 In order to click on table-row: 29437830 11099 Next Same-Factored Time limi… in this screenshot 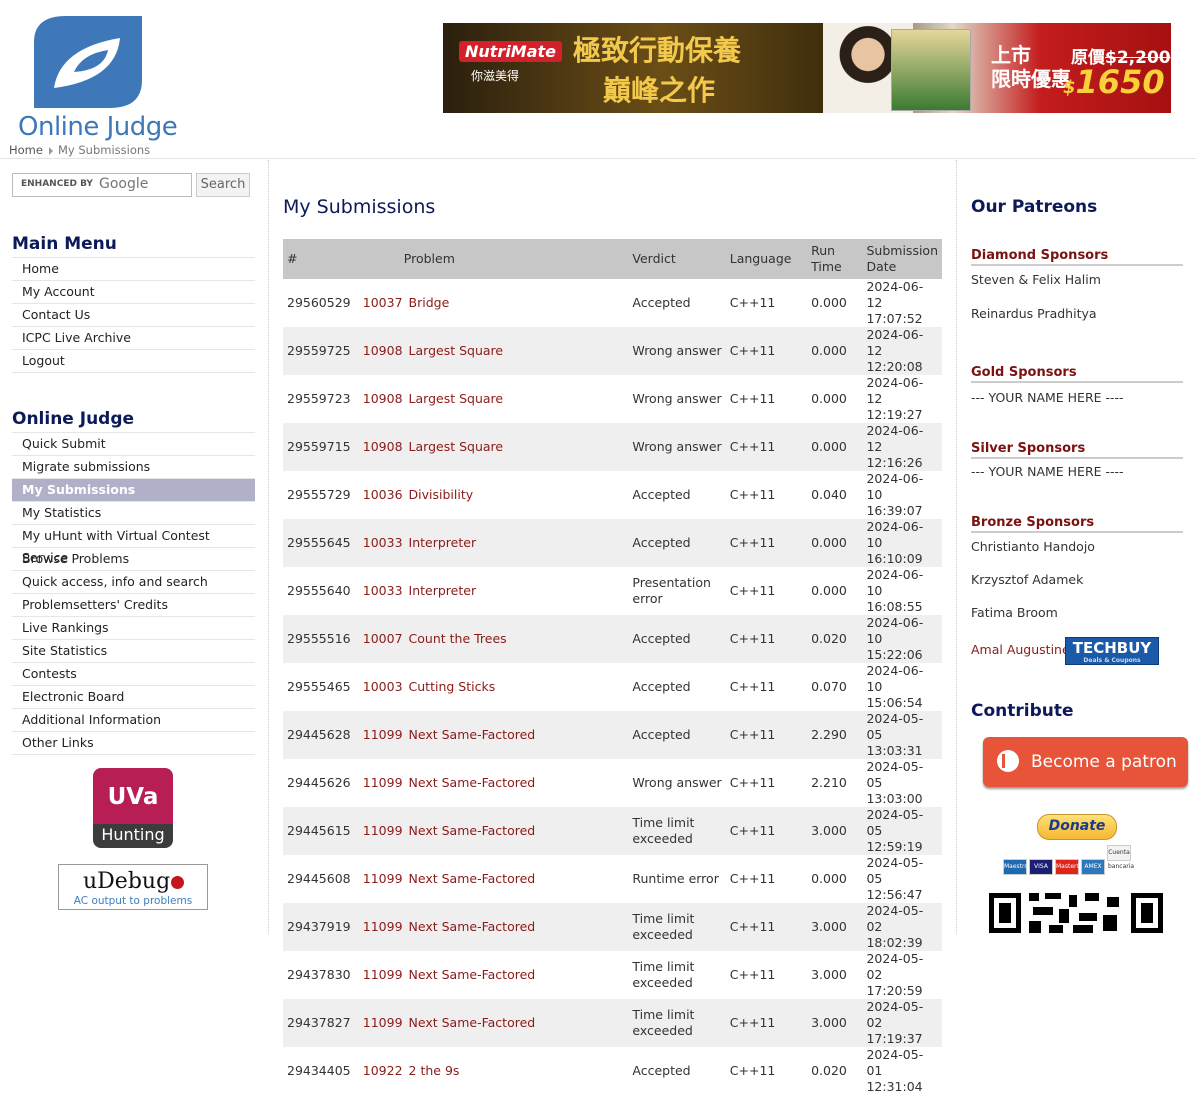, I will do `click(612, 975)`.